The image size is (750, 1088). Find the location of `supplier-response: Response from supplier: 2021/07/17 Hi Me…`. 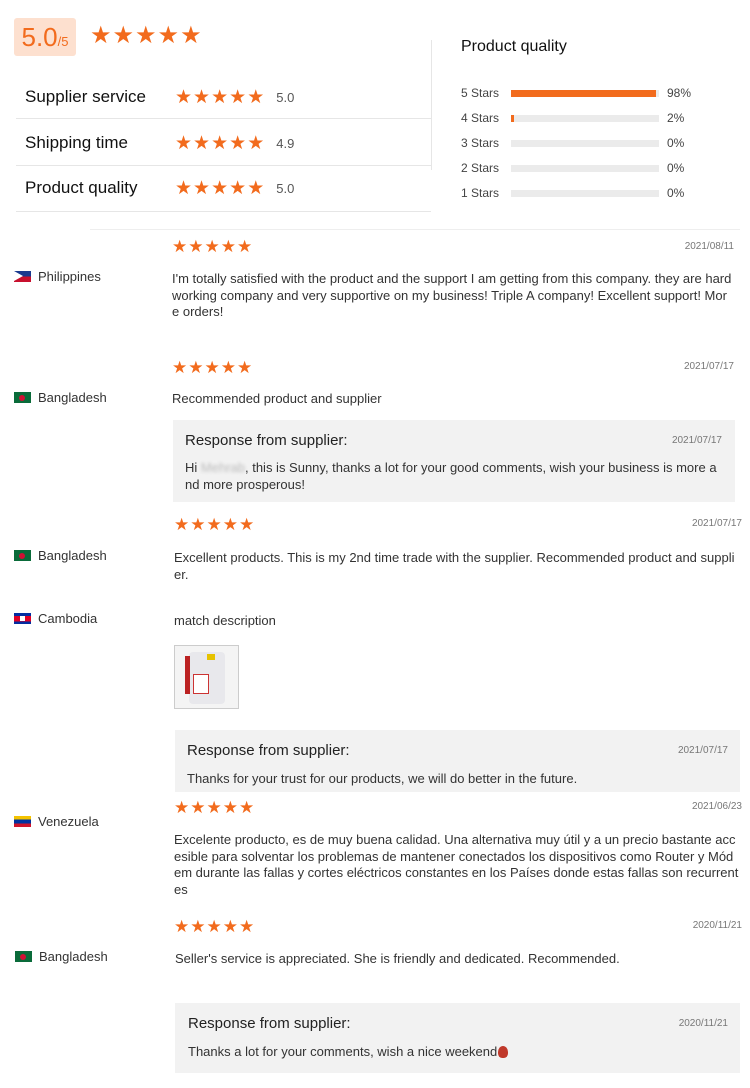

supplier-response: Response from supplier: 2021/07/17 Hi Me… is located at coordinates (454, 461).